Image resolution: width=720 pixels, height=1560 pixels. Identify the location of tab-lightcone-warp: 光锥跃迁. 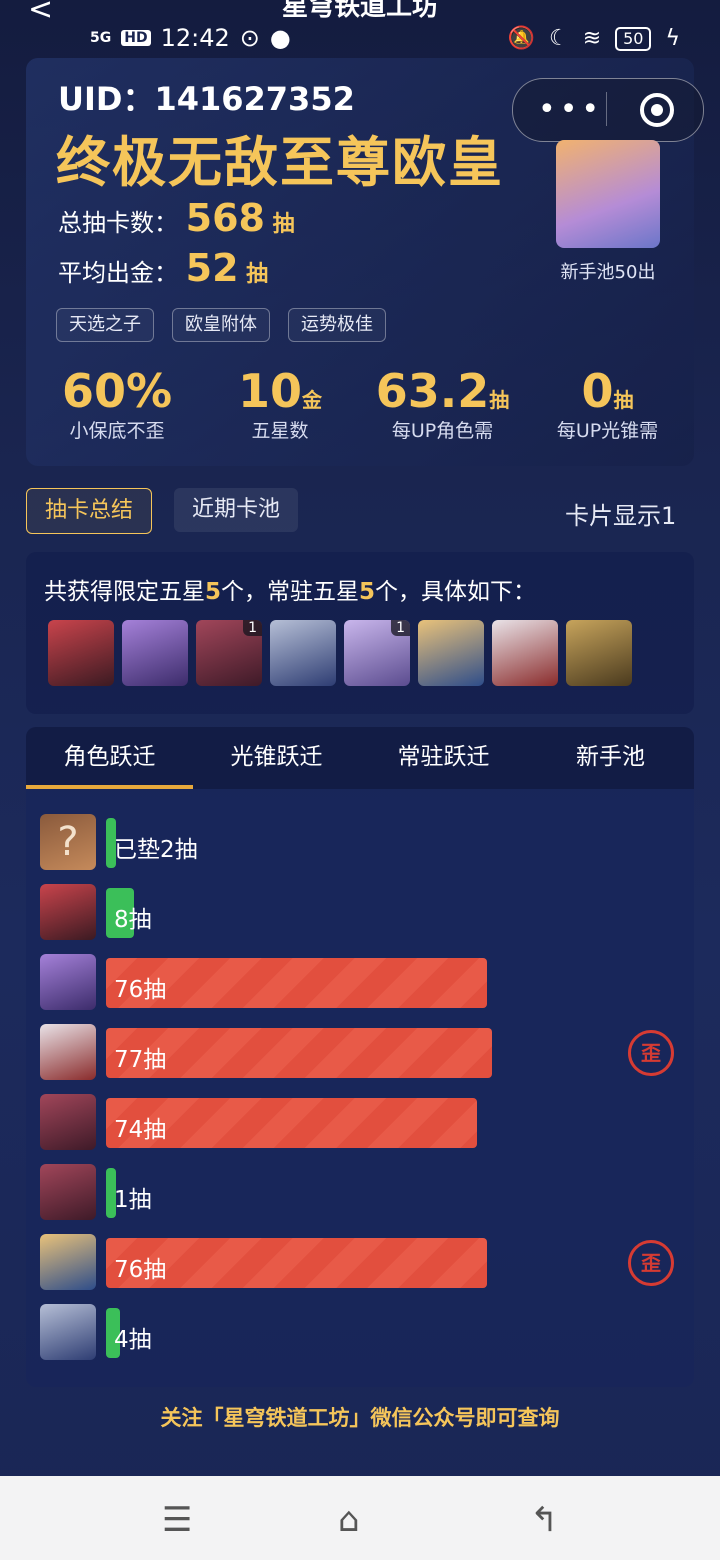
(276, 758).